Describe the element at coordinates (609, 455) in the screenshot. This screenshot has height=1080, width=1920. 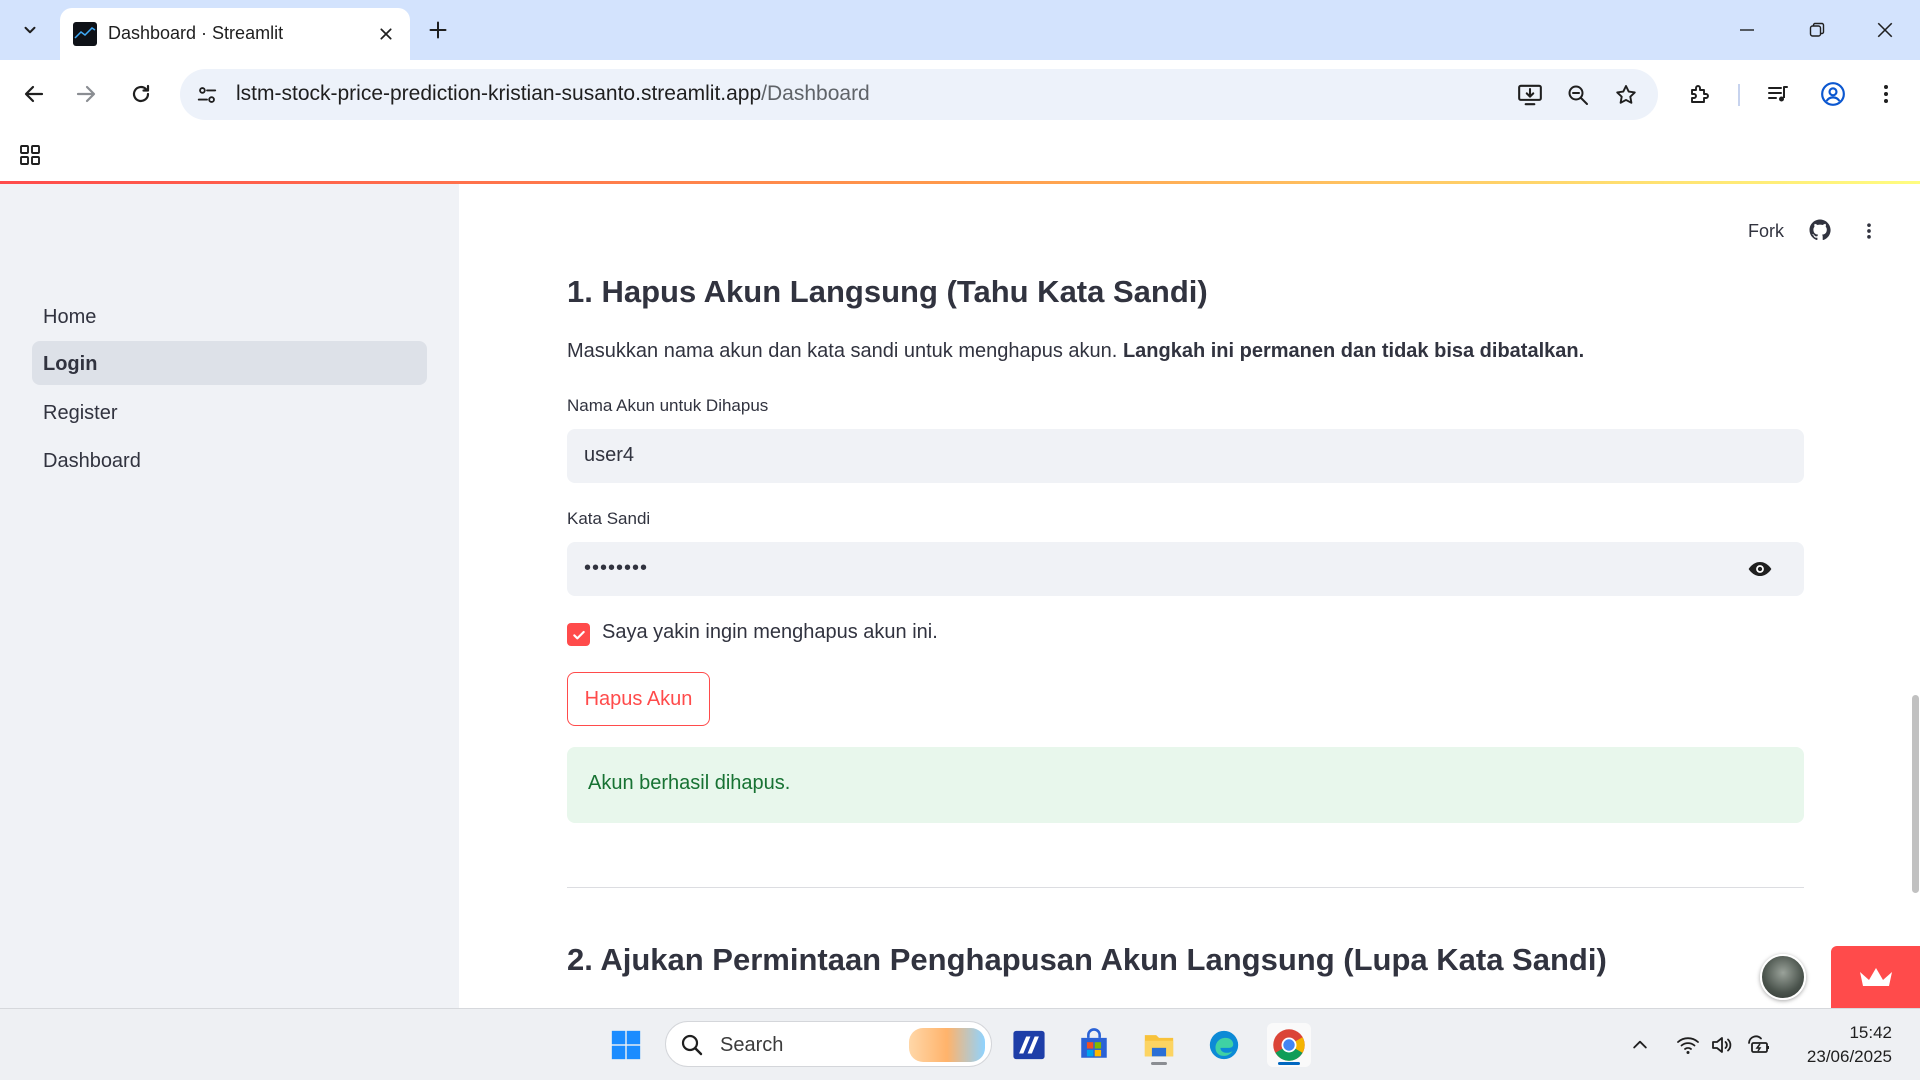
I see `account-name-value: user4` at that location.